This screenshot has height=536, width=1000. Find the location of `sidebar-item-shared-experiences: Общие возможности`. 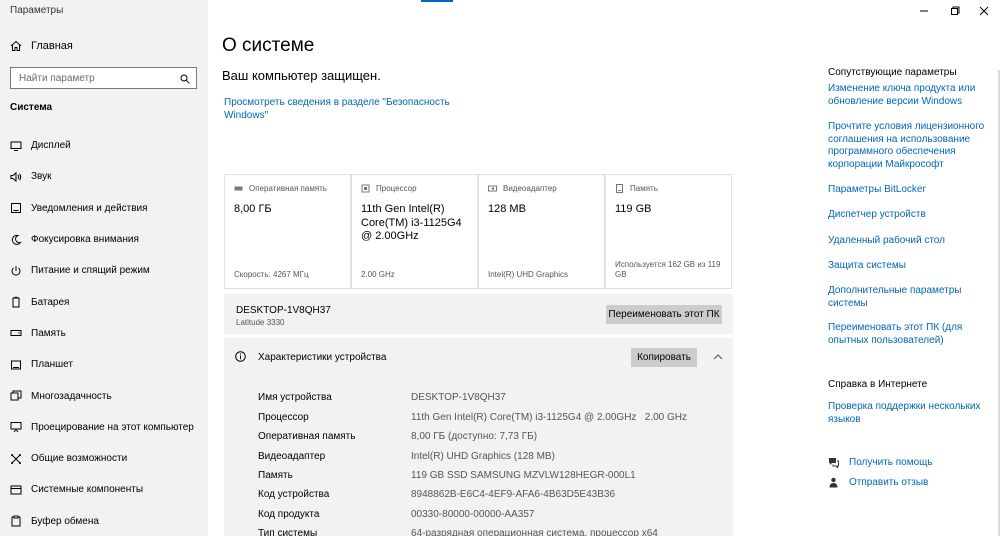

sidebar-item-shared-experiences: Общие возможности is located at coordinates (104, 458).